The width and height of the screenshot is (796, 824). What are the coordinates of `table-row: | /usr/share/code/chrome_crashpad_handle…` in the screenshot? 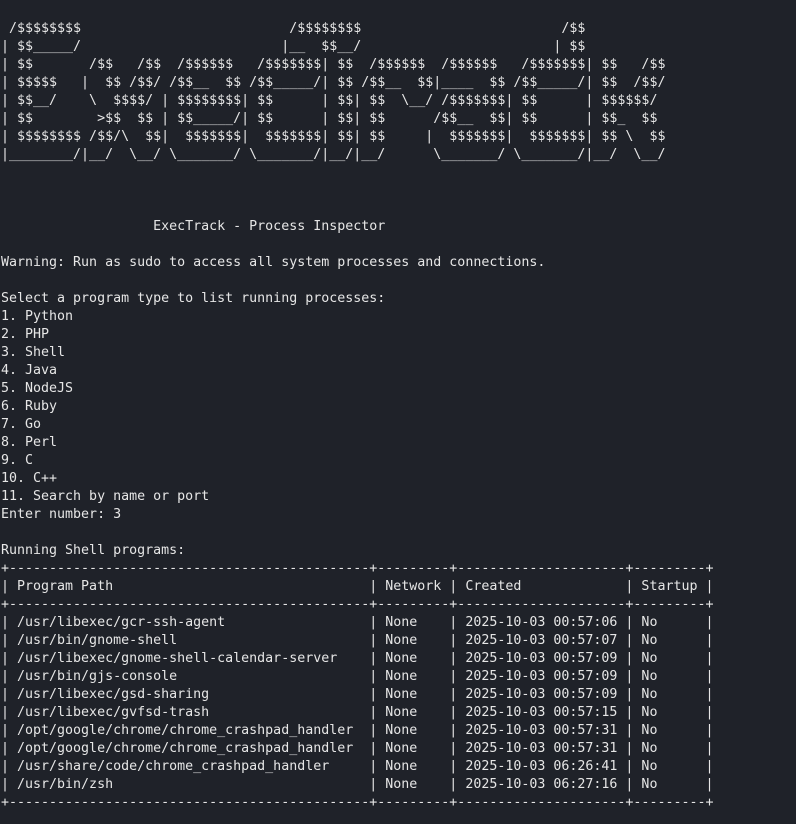 It's located at (357, 766).